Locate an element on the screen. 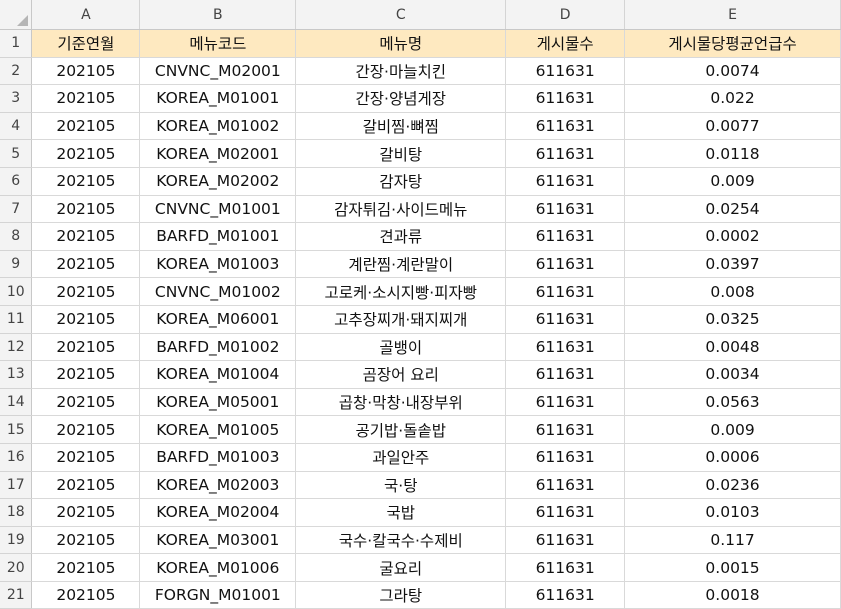  row-header: 15 is located at coordinates (16, 429).